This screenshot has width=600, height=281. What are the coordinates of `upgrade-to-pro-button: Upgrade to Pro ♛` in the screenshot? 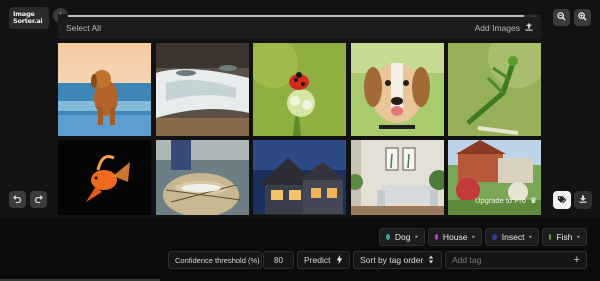 It's located at (506, 200).